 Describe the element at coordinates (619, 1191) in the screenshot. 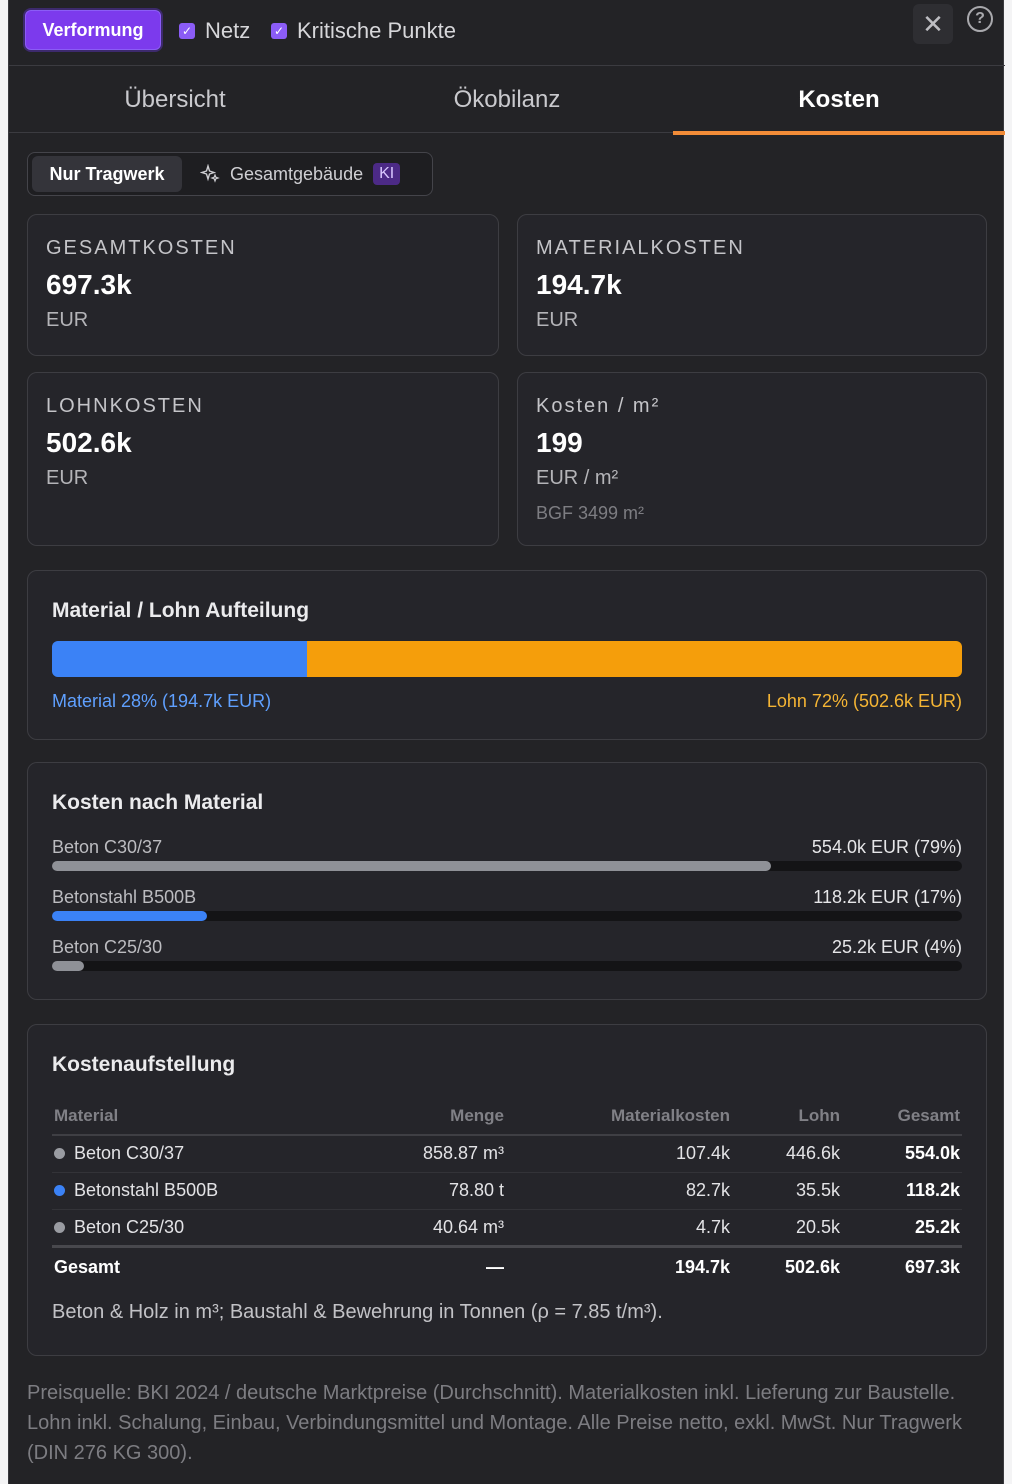

I see `materialkosten-cell: 82.7k` at that location.